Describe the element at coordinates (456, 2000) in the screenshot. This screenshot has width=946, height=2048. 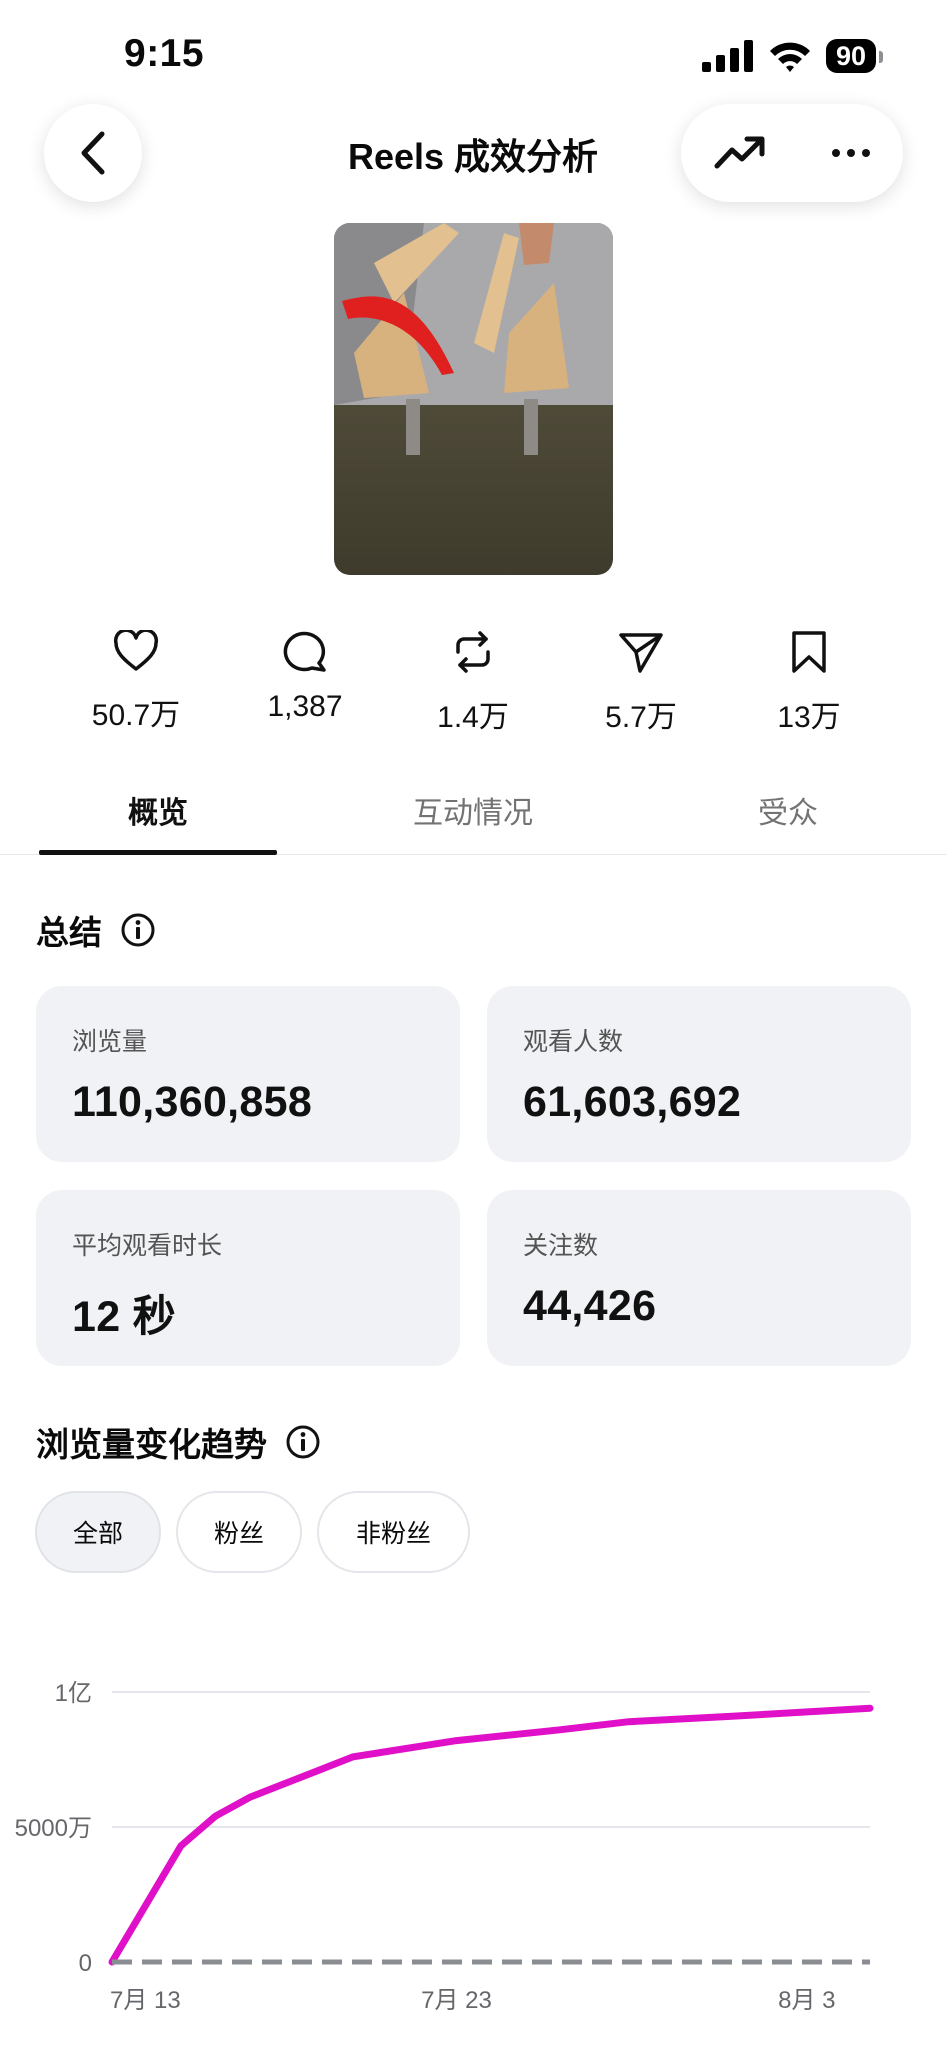
I see `x-tick-label: 7月 23` at that location.